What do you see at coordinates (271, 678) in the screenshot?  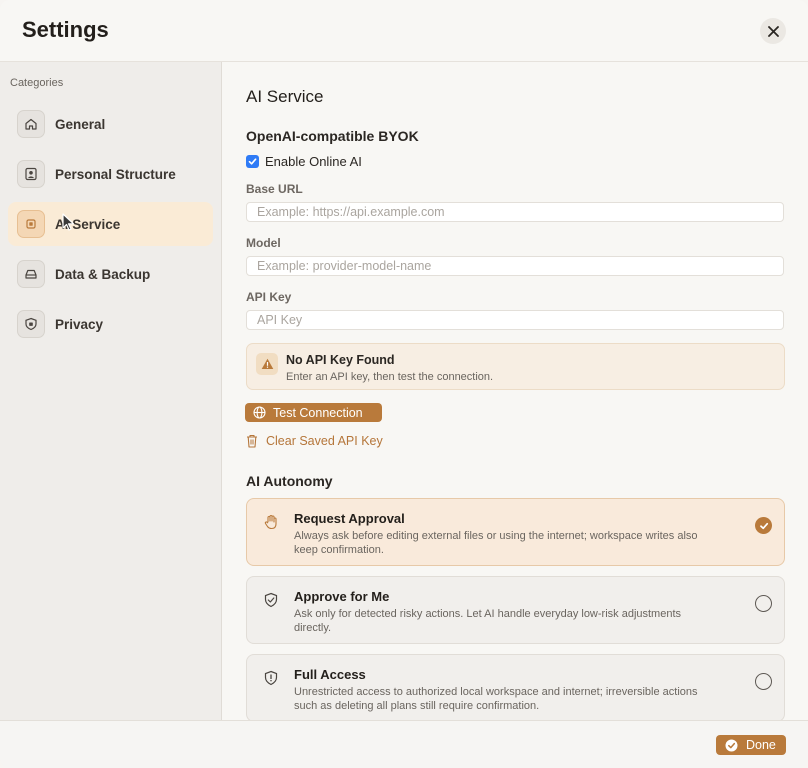 I see `shield-alert-icon` at bounding box center [271, 678].